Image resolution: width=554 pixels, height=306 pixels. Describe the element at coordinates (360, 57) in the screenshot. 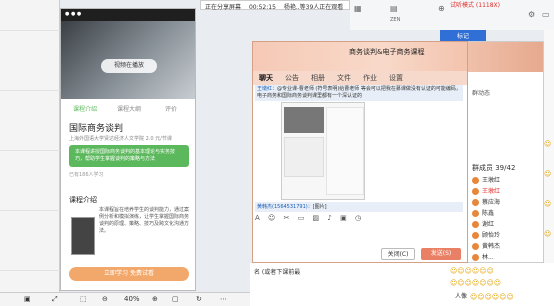

I see `chat-header: 商务谈判&电子商务课程` at that location.